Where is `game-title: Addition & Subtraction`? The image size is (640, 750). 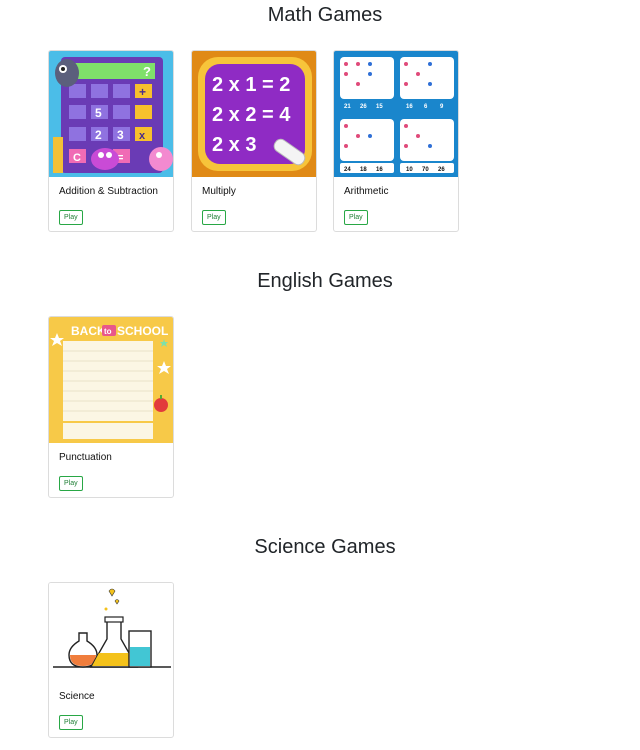 game-title: Addition & Subtraction is located at coordinates (108, 191).